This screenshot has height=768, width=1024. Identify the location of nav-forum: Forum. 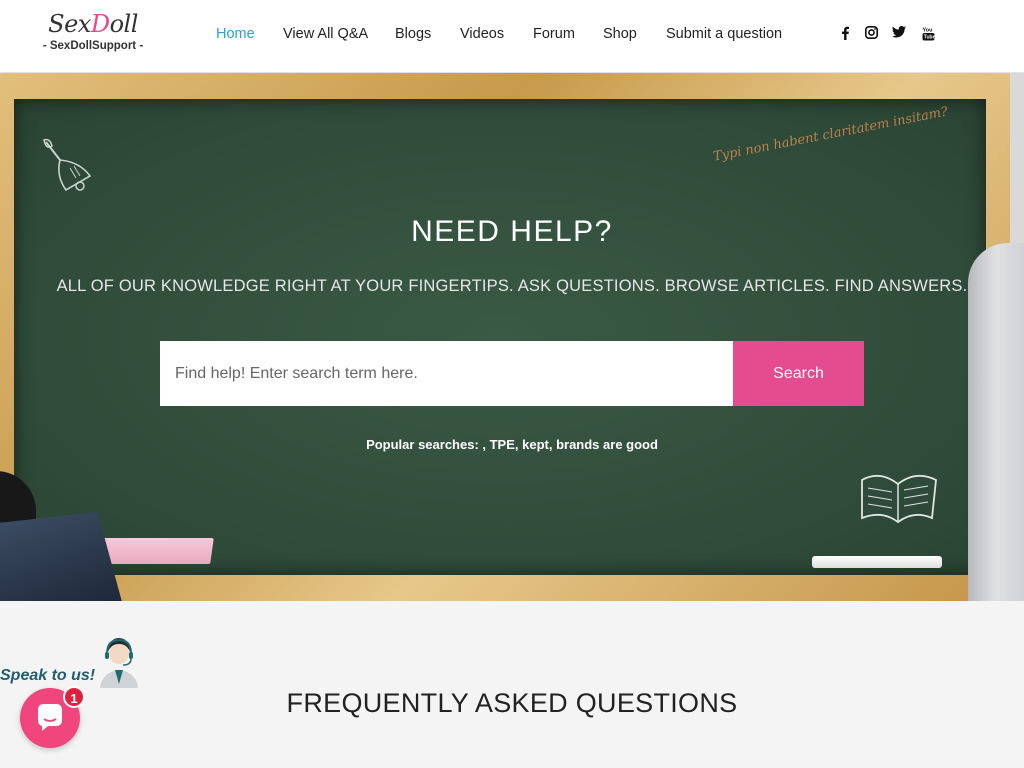
(554, 34).